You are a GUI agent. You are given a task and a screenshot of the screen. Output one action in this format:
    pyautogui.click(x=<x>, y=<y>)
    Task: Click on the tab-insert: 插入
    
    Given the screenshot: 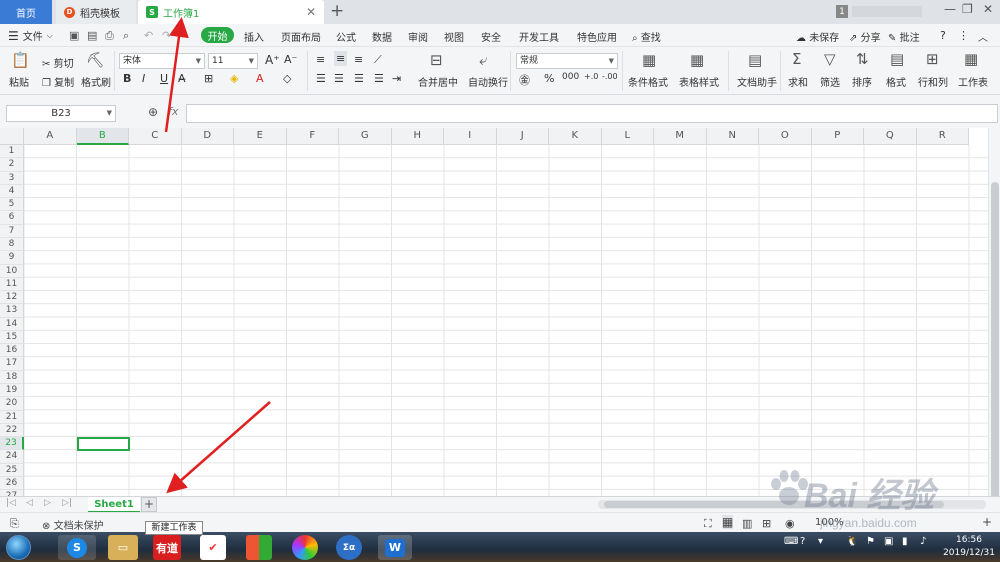 What is the action you would take?
    pyautogui.click(x=254, y=36)
    